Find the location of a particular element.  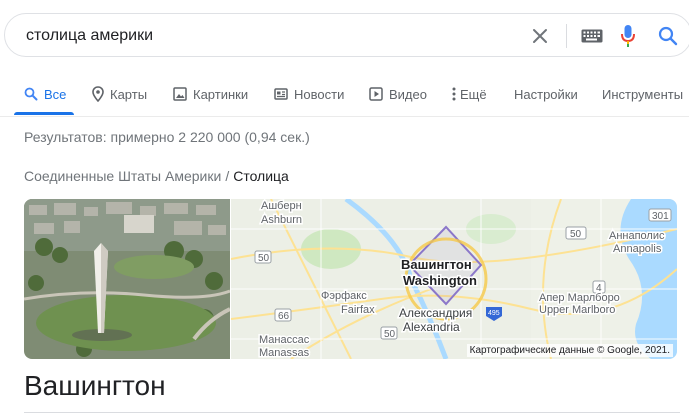

map-place-alexandria-en: Alexandria is located at coordinates (431, 327).